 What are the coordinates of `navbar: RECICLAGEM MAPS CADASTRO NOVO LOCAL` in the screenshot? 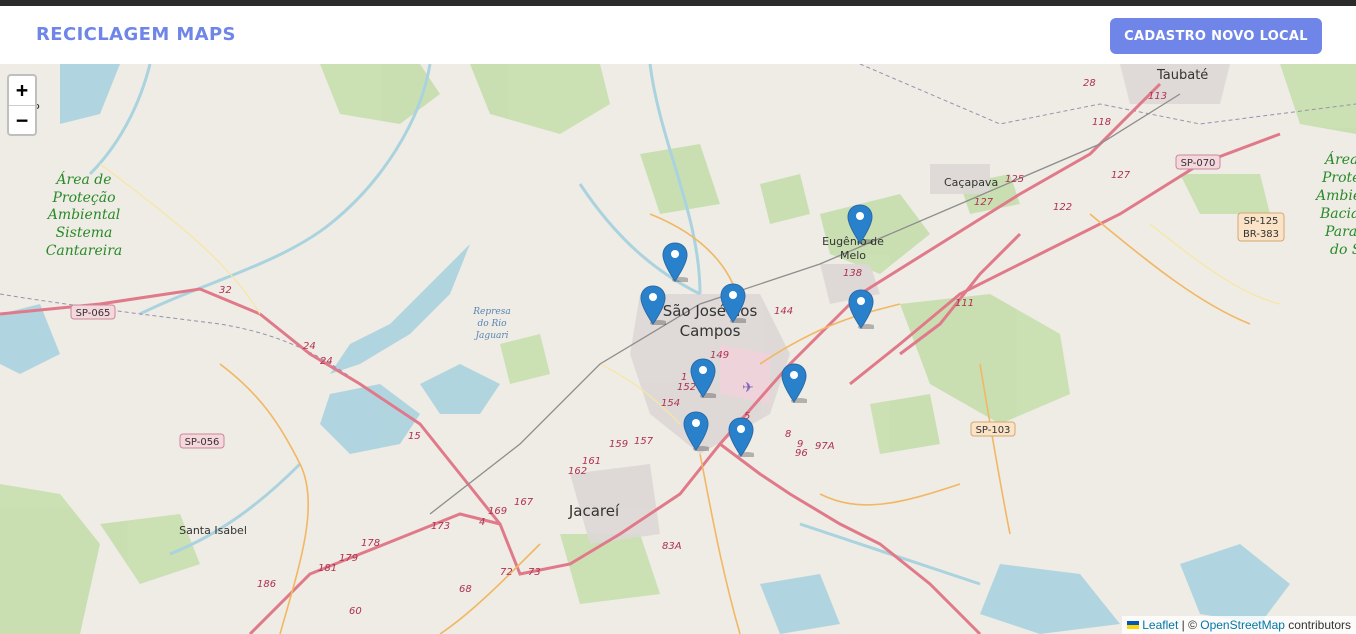 It's located at (678, 35).